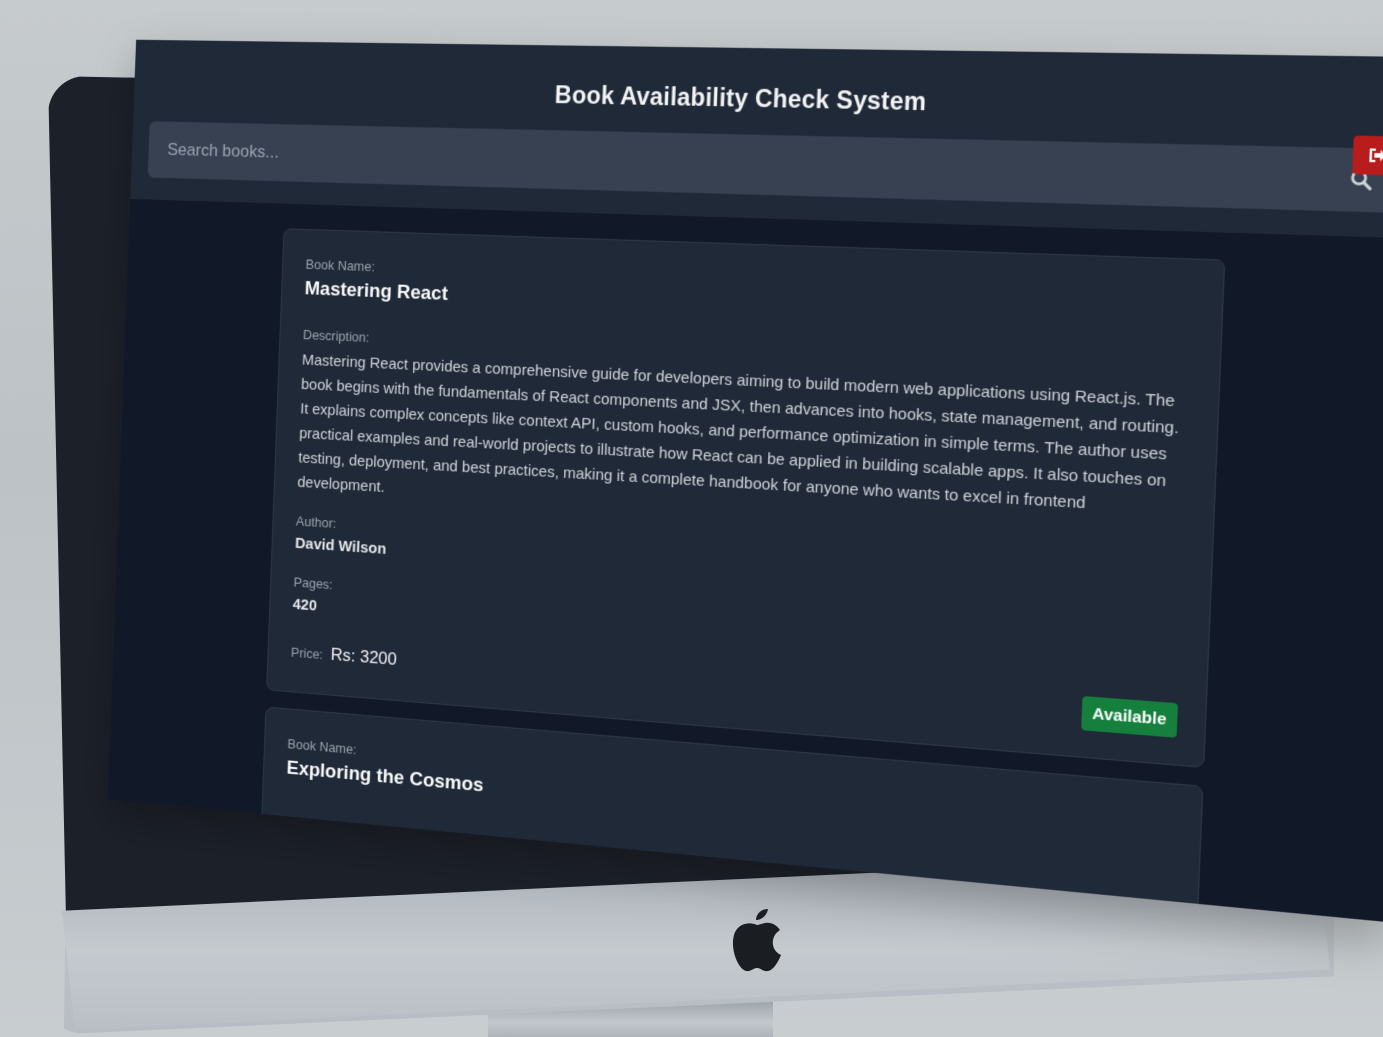  What do you see at coordinates (1376, 155) in the screenshot?
I see `logout-icon` at bounding box center [1376, 155].